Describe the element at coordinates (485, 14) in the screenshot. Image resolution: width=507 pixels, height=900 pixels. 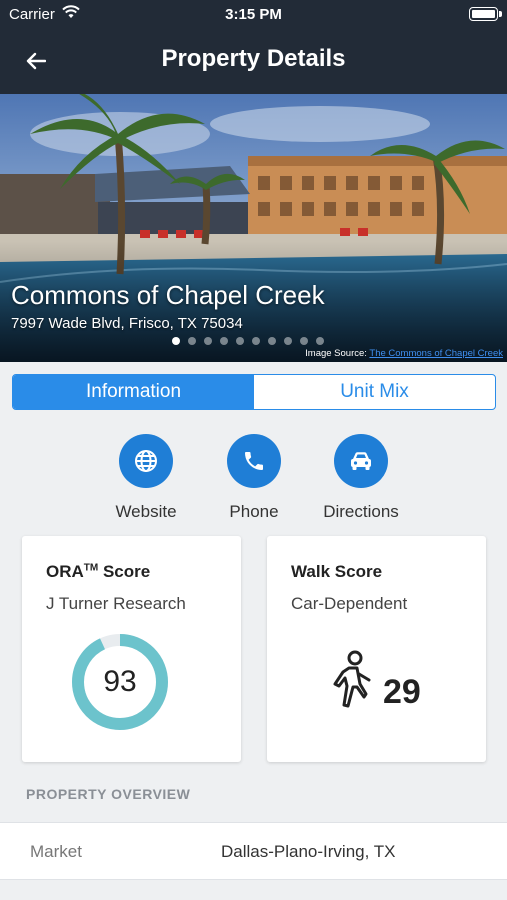
I see `battery-icon` at that location.